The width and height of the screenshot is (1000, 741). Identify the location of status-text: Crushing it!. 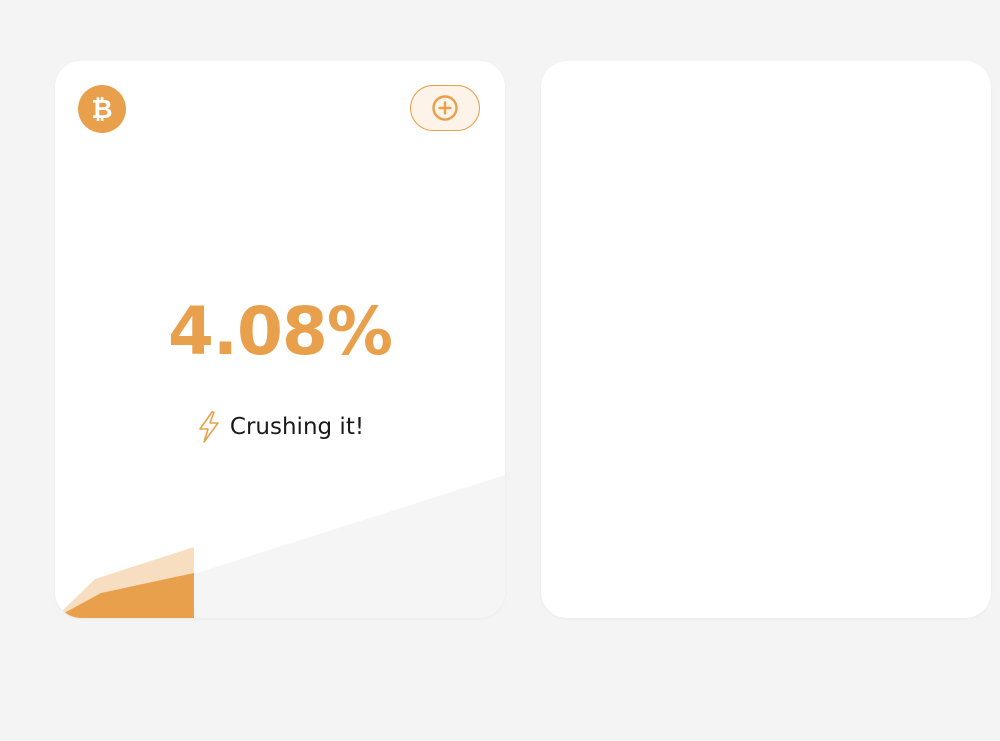
(297, 427).